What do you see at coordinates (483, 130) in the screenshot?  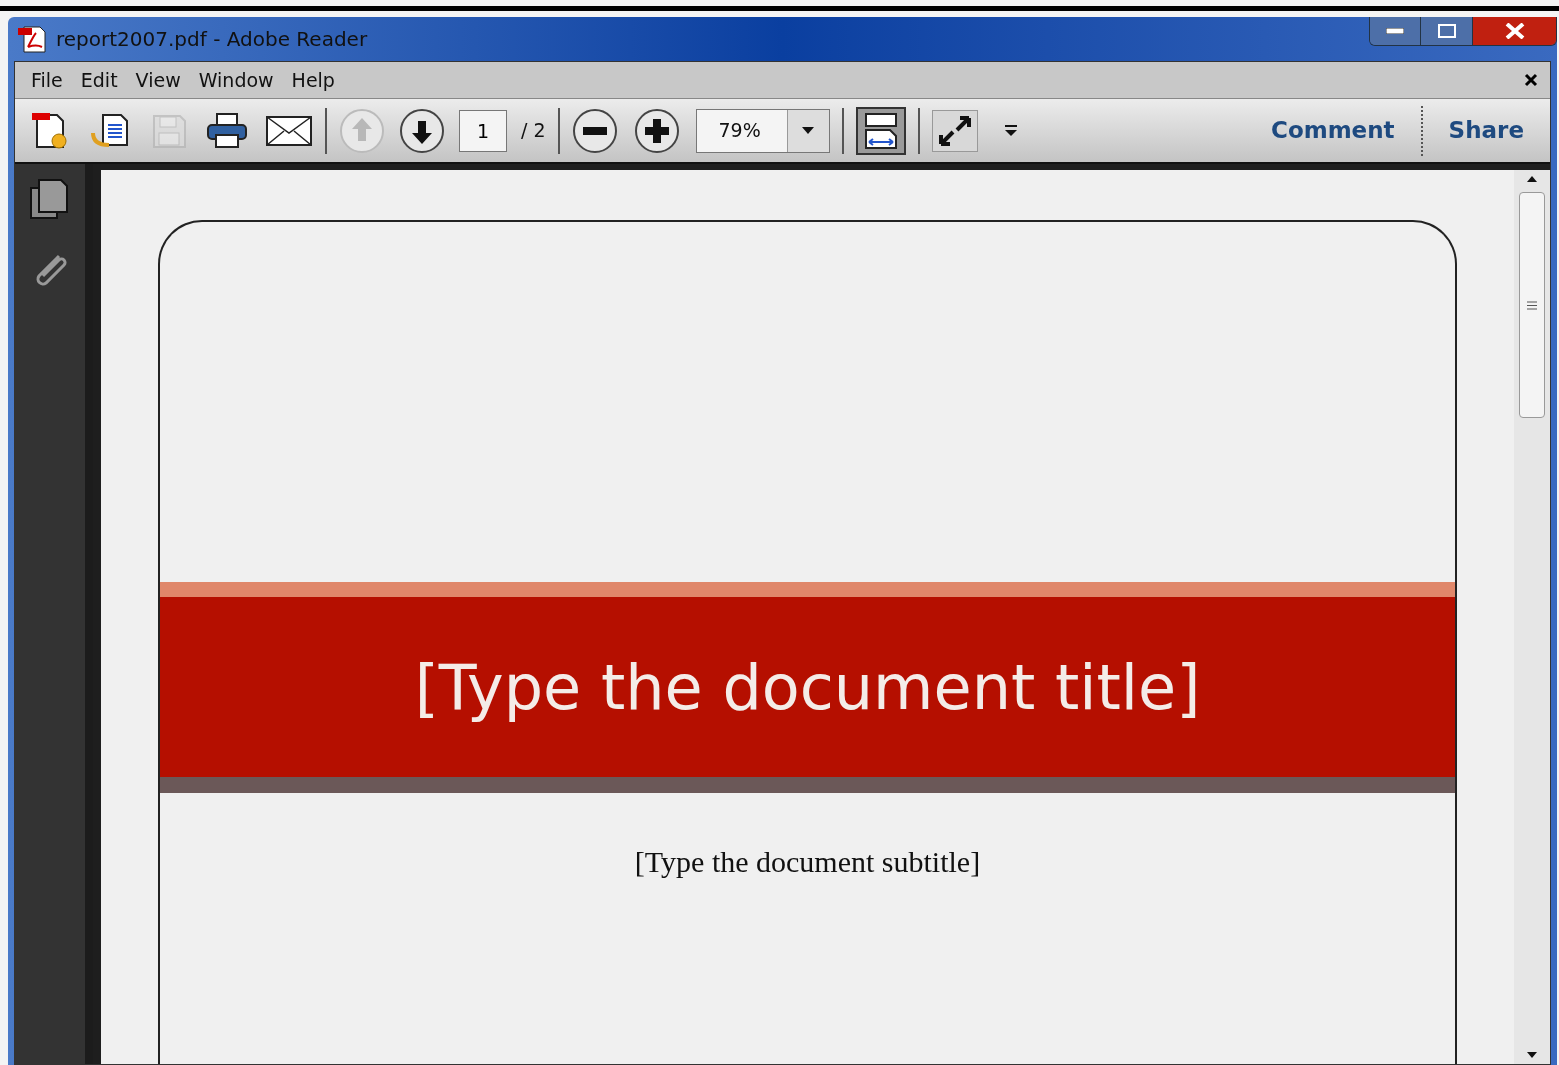 I see `page-number-field: 1` at bounding box center [483, 130].